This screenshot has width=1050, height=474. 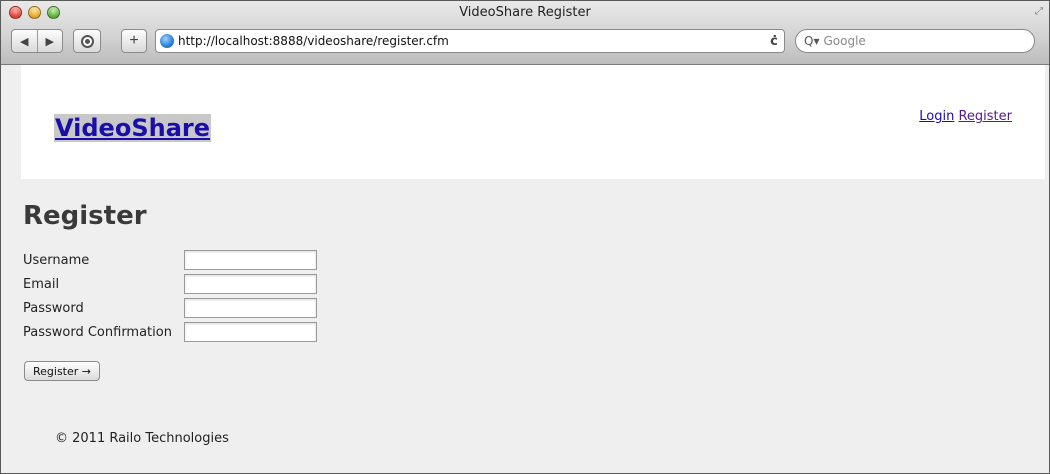 I want to click on email-input, so click(x=250, y=284).